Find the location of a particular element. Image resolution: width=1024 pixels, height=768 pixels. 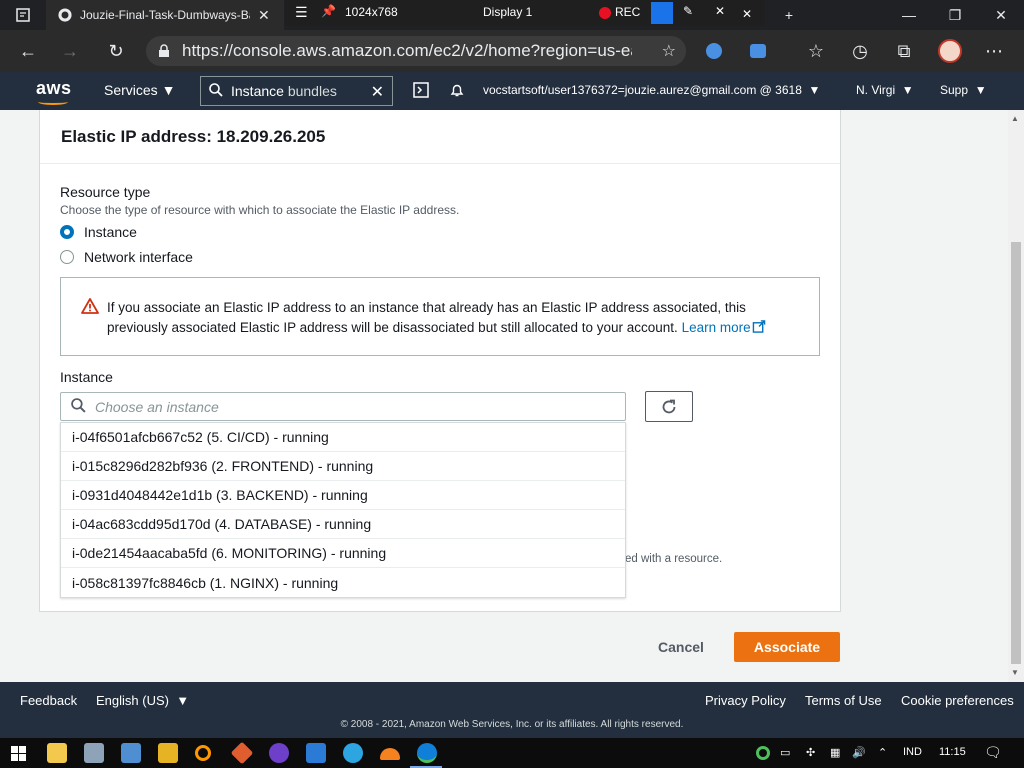

instance-option: i-058c81397fc8846cb (1. NGINX) - running is located at coordinates (343, 582).